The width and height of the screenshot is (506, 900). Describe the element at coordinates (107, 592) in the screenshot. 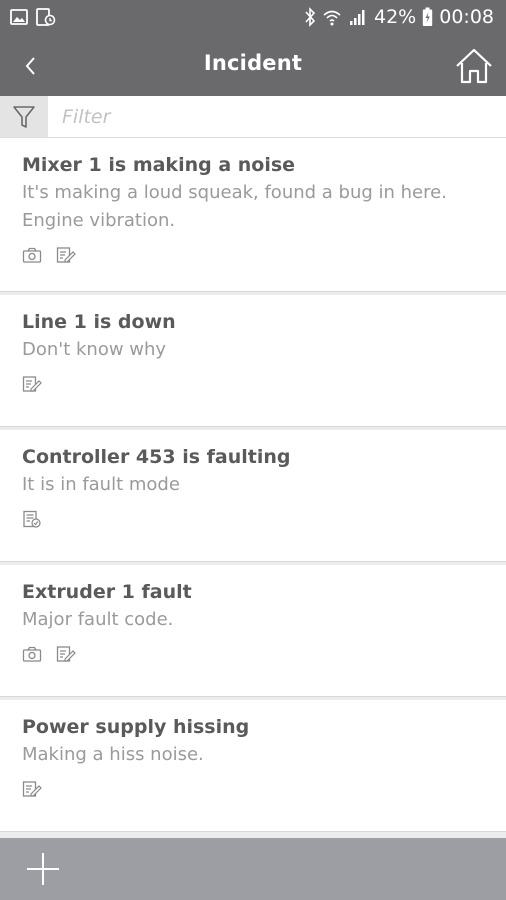

I see `incident-title: Extruder 1 fault` at that location.